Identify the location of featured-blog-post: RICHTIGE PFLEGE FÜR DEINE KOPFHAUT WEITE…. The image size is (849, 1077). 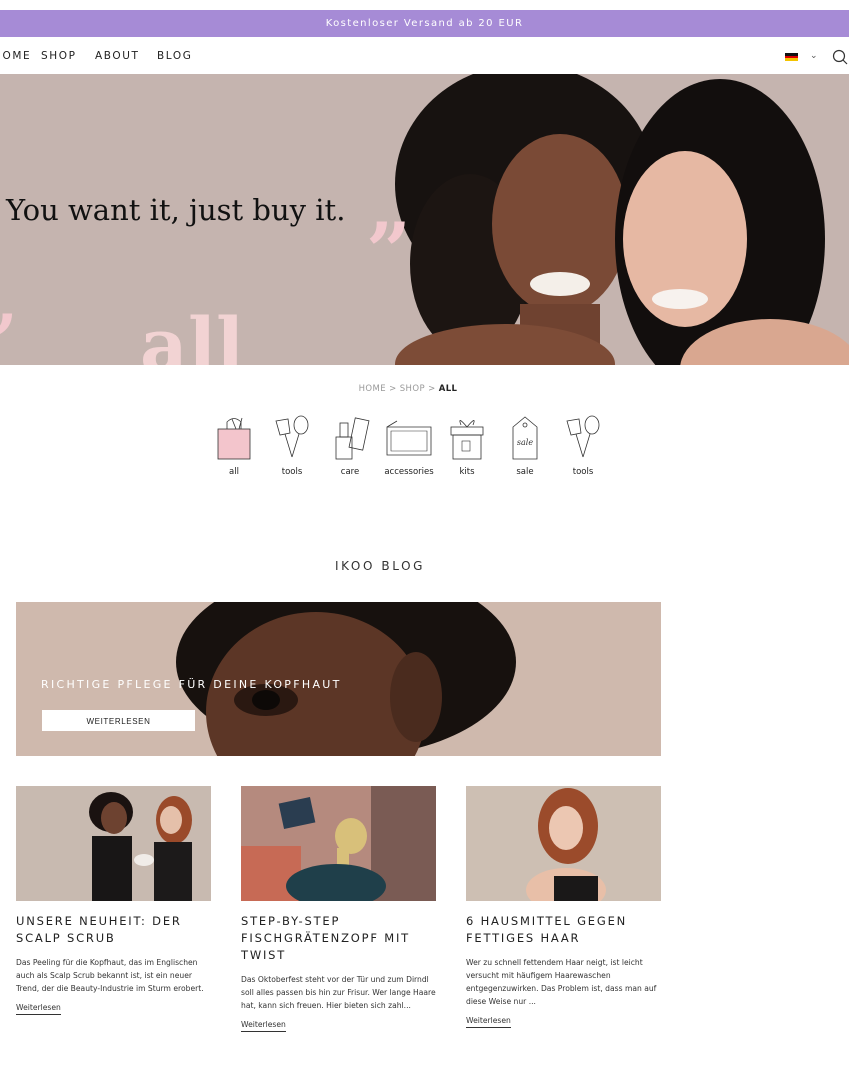
(338, 679).